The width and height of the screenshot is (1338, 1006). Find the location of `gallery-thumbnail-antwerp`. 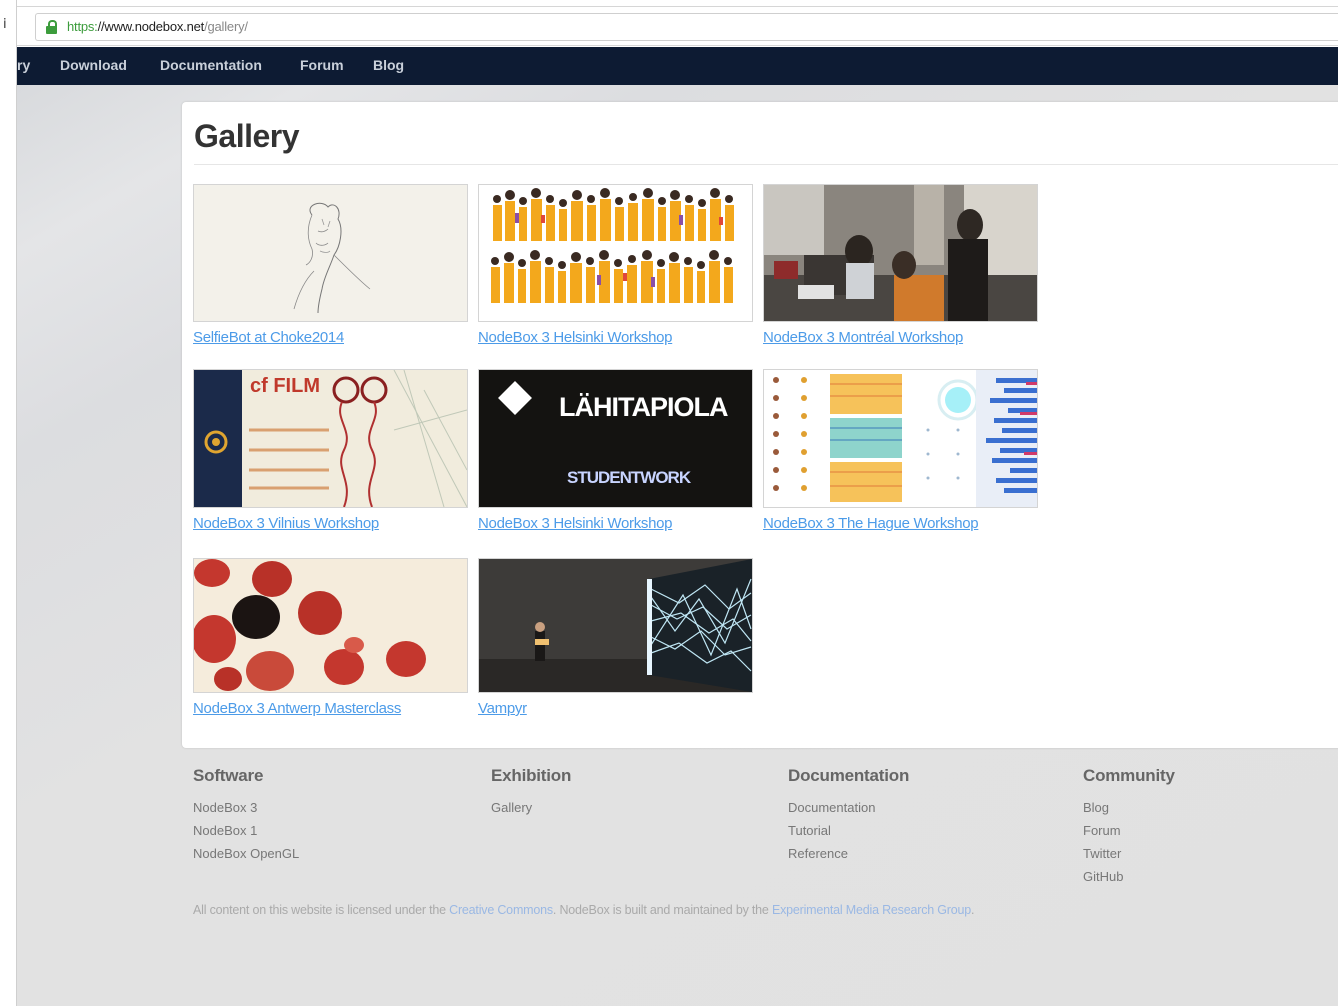

gallery-thumbnail-antwerp is located at coordinates (330, 625).